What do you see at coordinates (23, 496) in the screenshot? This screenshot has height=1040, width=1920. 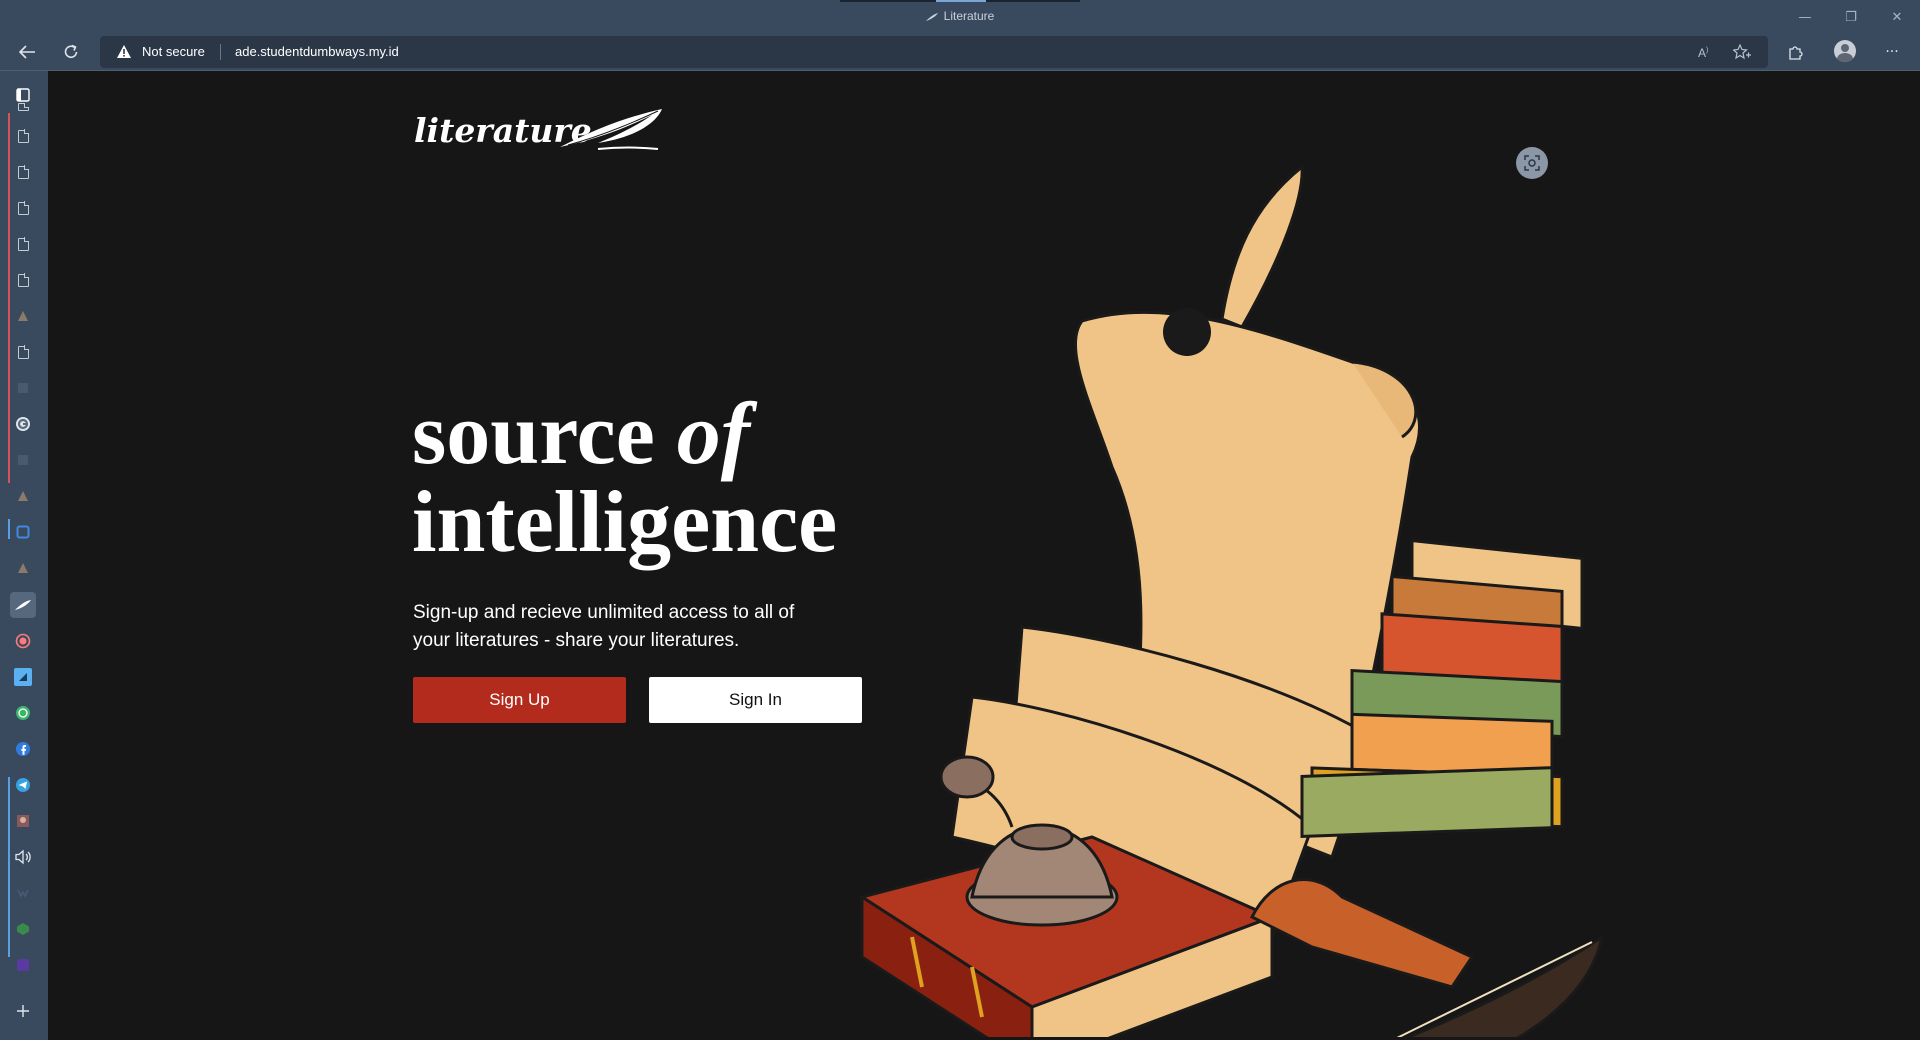 I see `edit-icon` at bounding box center [23, 496].